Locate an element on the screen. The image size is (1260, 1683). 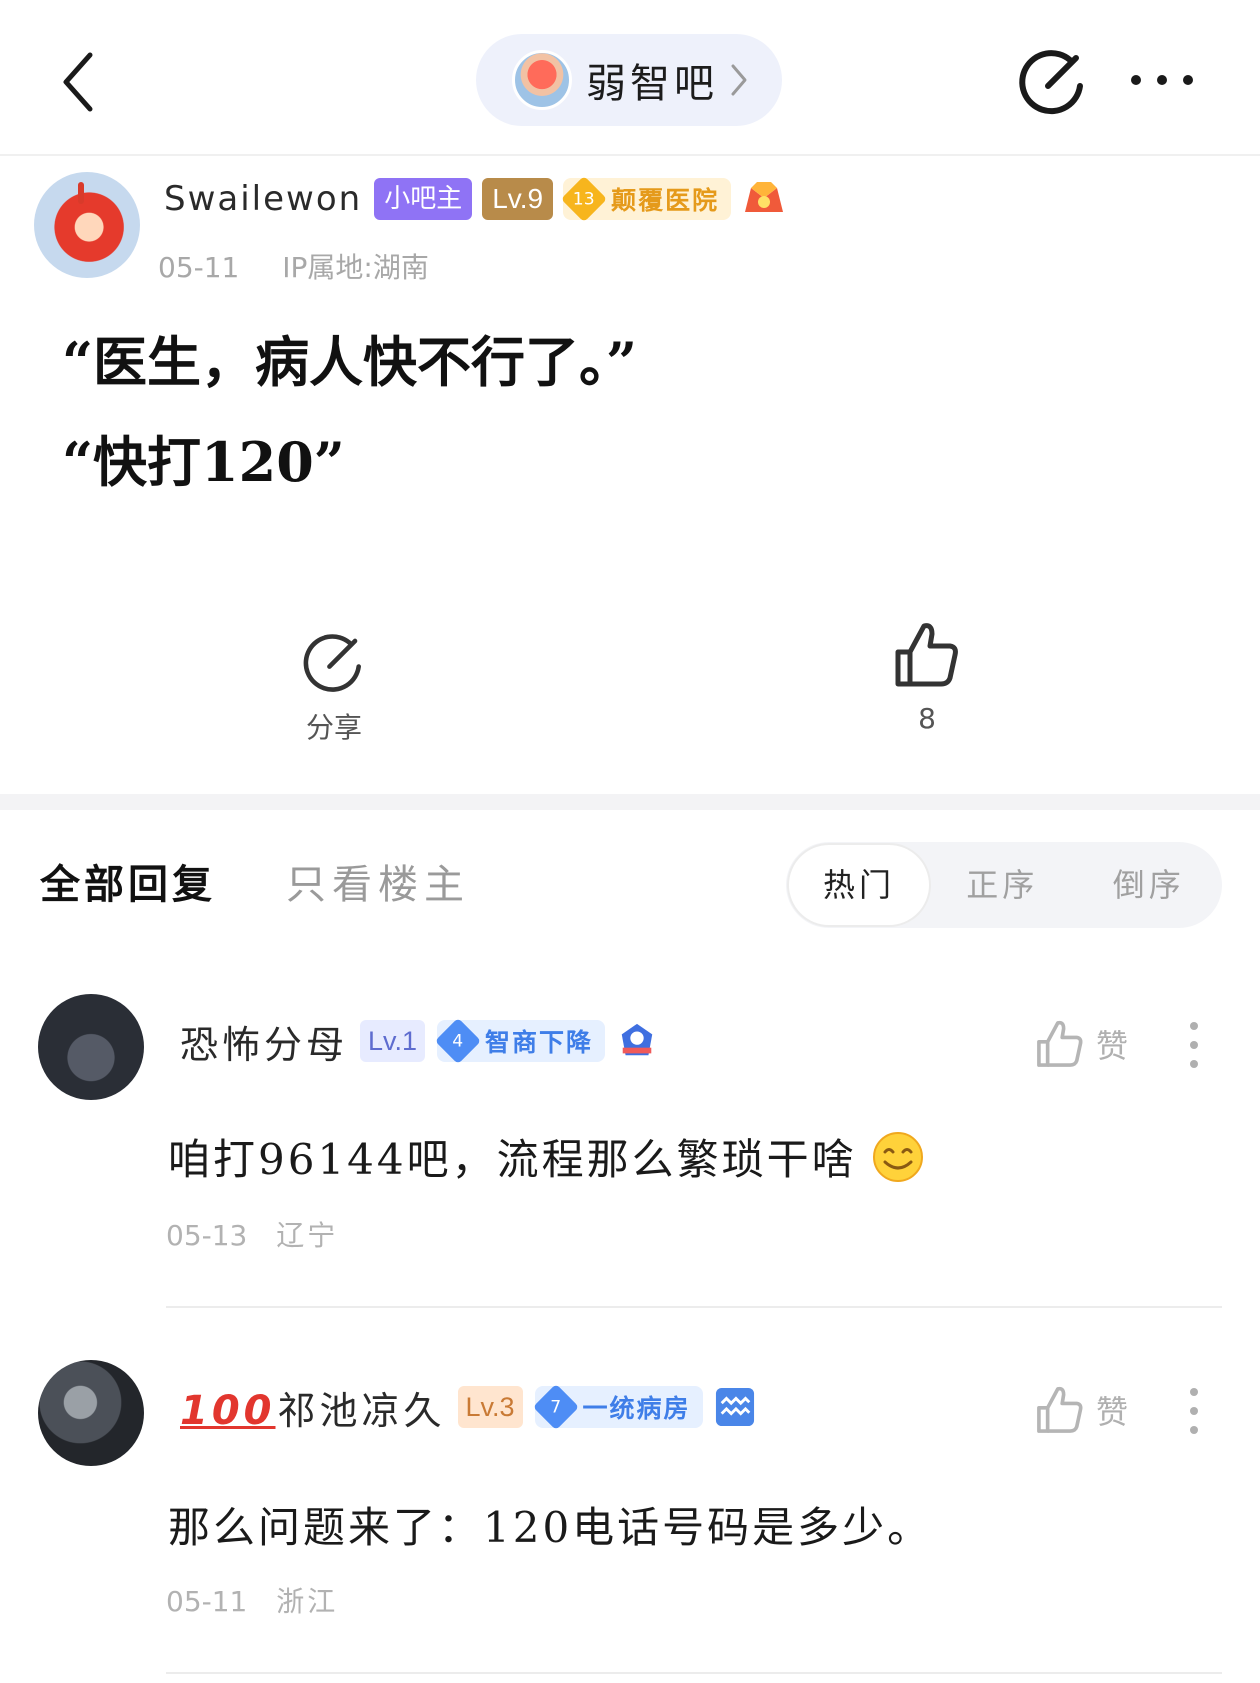
comment-location: 浙江 is located at coordinates (307, 1601).